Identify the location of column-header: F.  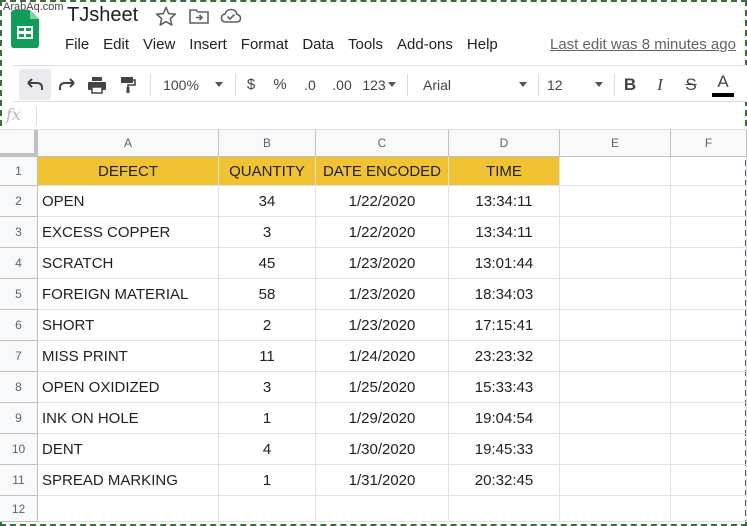
(709, 143).